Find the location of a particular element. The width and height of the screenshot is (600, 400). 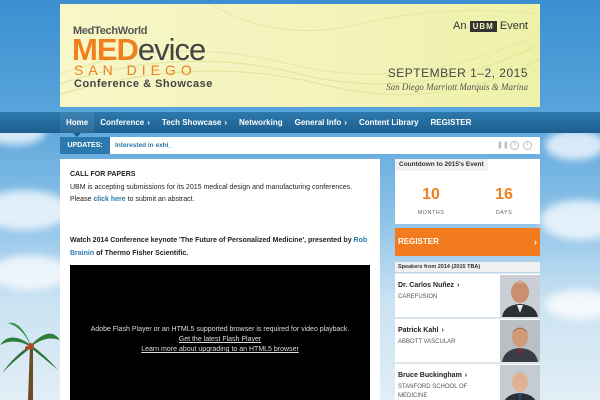

nav-label: REGISTER is located at coordinates (451, 122).